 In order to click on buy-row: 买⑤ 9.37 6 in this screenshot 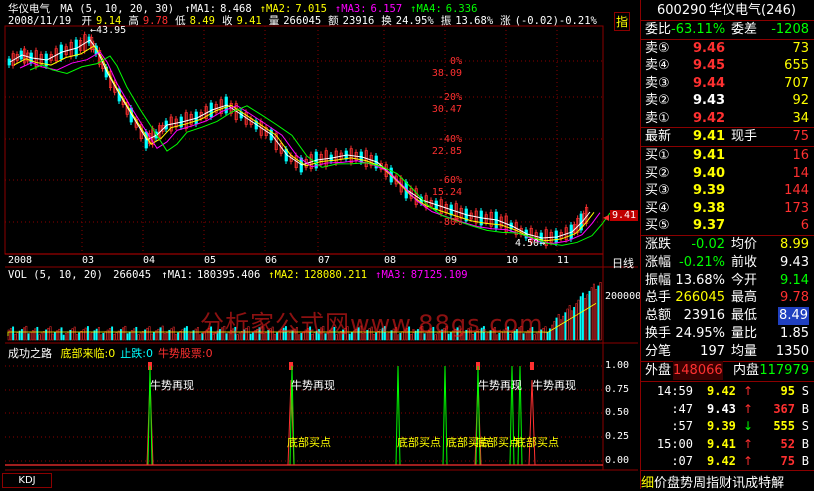, I will do `click(727, 225)`.